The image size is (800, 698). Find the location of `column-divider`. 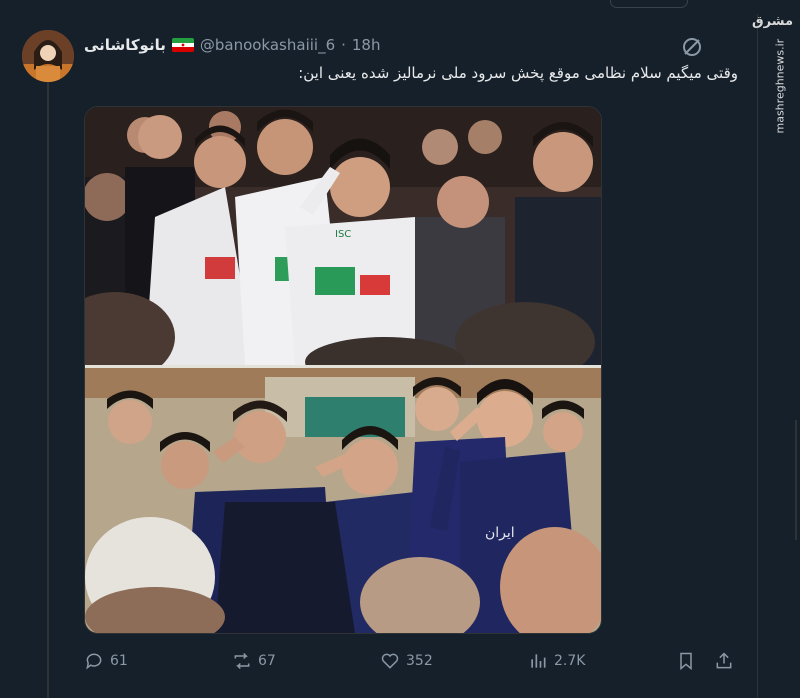

column-divider is located at coordinates (757, 356).